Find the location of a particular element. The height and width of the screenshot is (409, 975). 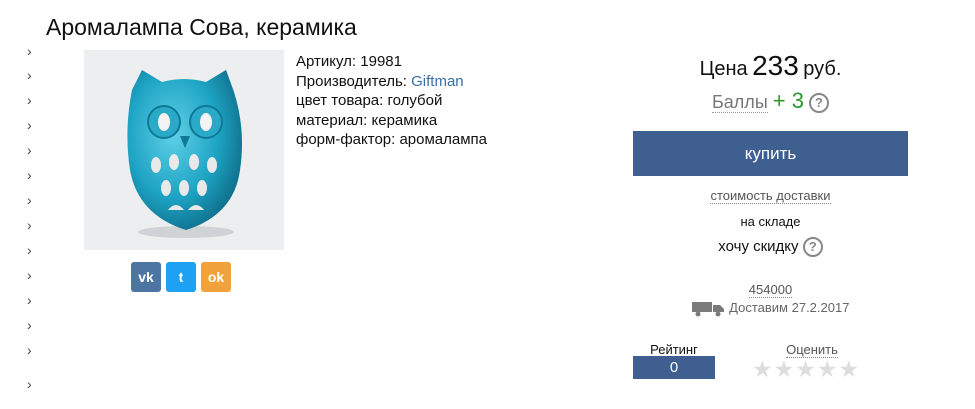

owl-aroma-lamp-image is located at coordinates (184, 154).